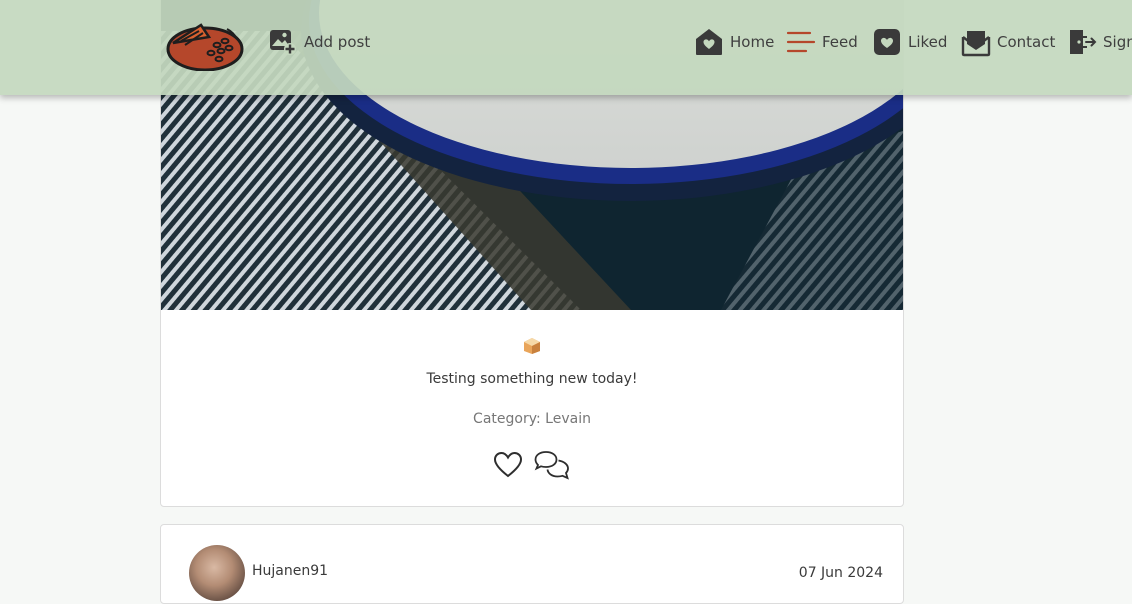 This screenshot has width=1132, height=604. What do you see at coordinates (709, 42) in the screenshot?
I see `home-icon` at bounding box center [709, 42].